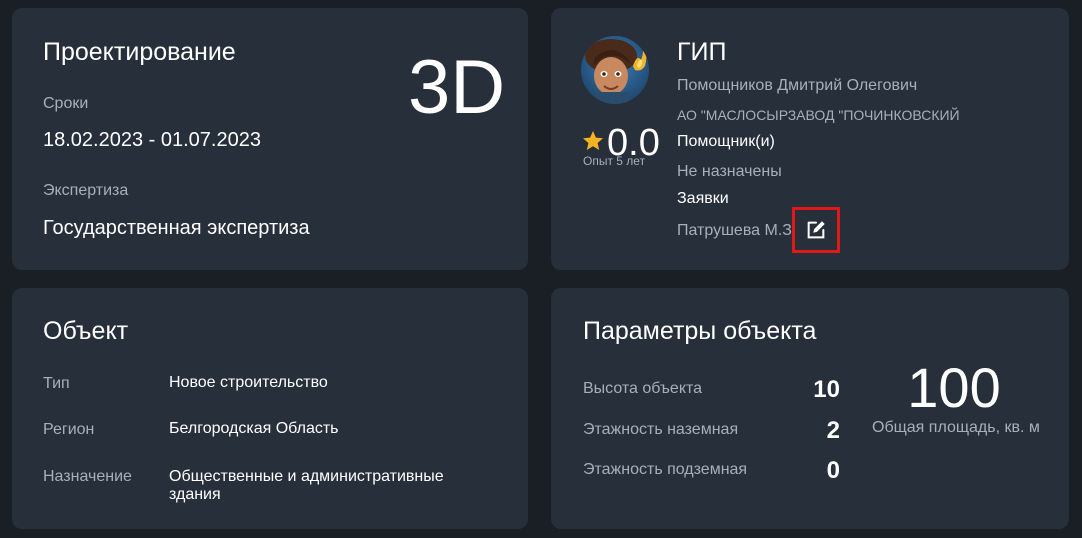 The image size is (1082, 538). What do you see at coordinates (615, 70) in the screenshot?
I see `avatar` at bounding box center [615, 70].